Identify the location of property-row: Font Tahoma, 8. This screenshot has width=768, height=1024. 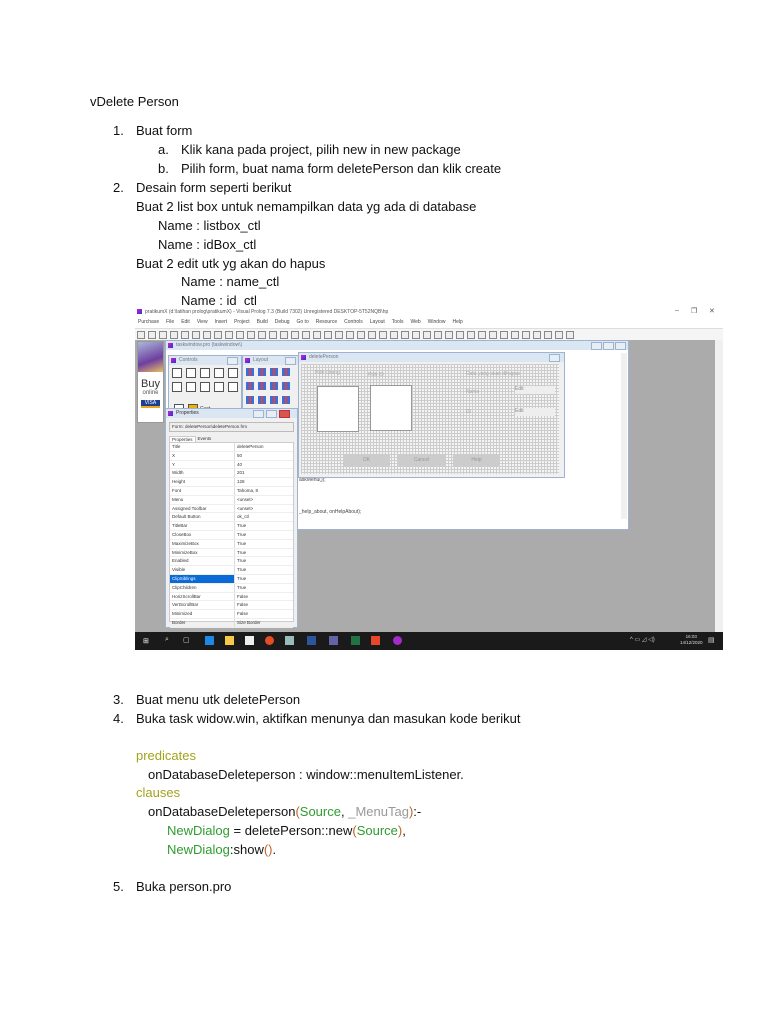
(231, 491).